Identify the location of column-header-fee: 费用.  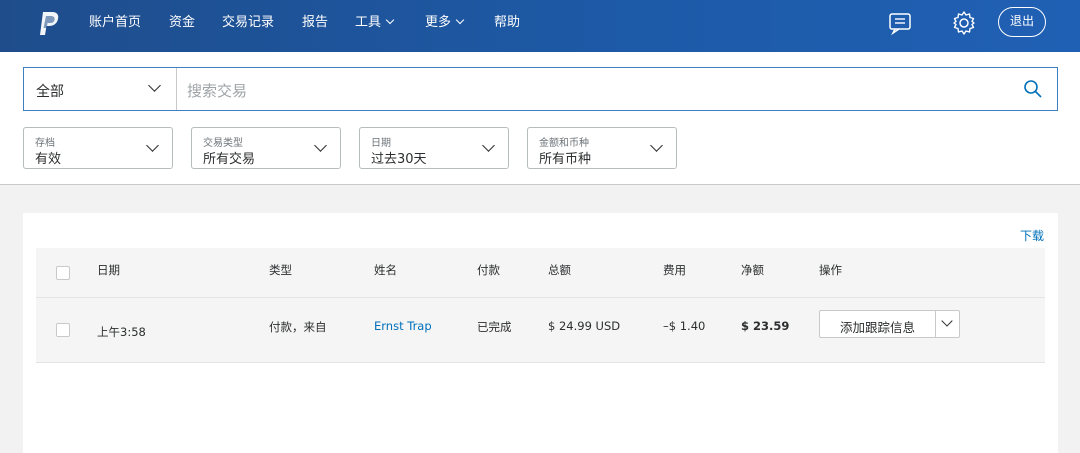
(674, 270).